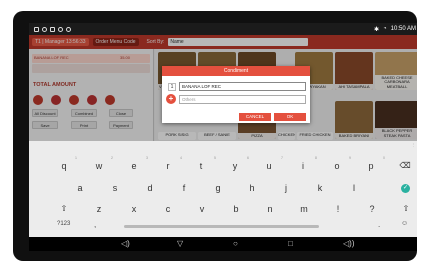 Image resolution: width=421 pixels, height=262 pixels. I want to click on quantity-field: 1, so click(172, 87).